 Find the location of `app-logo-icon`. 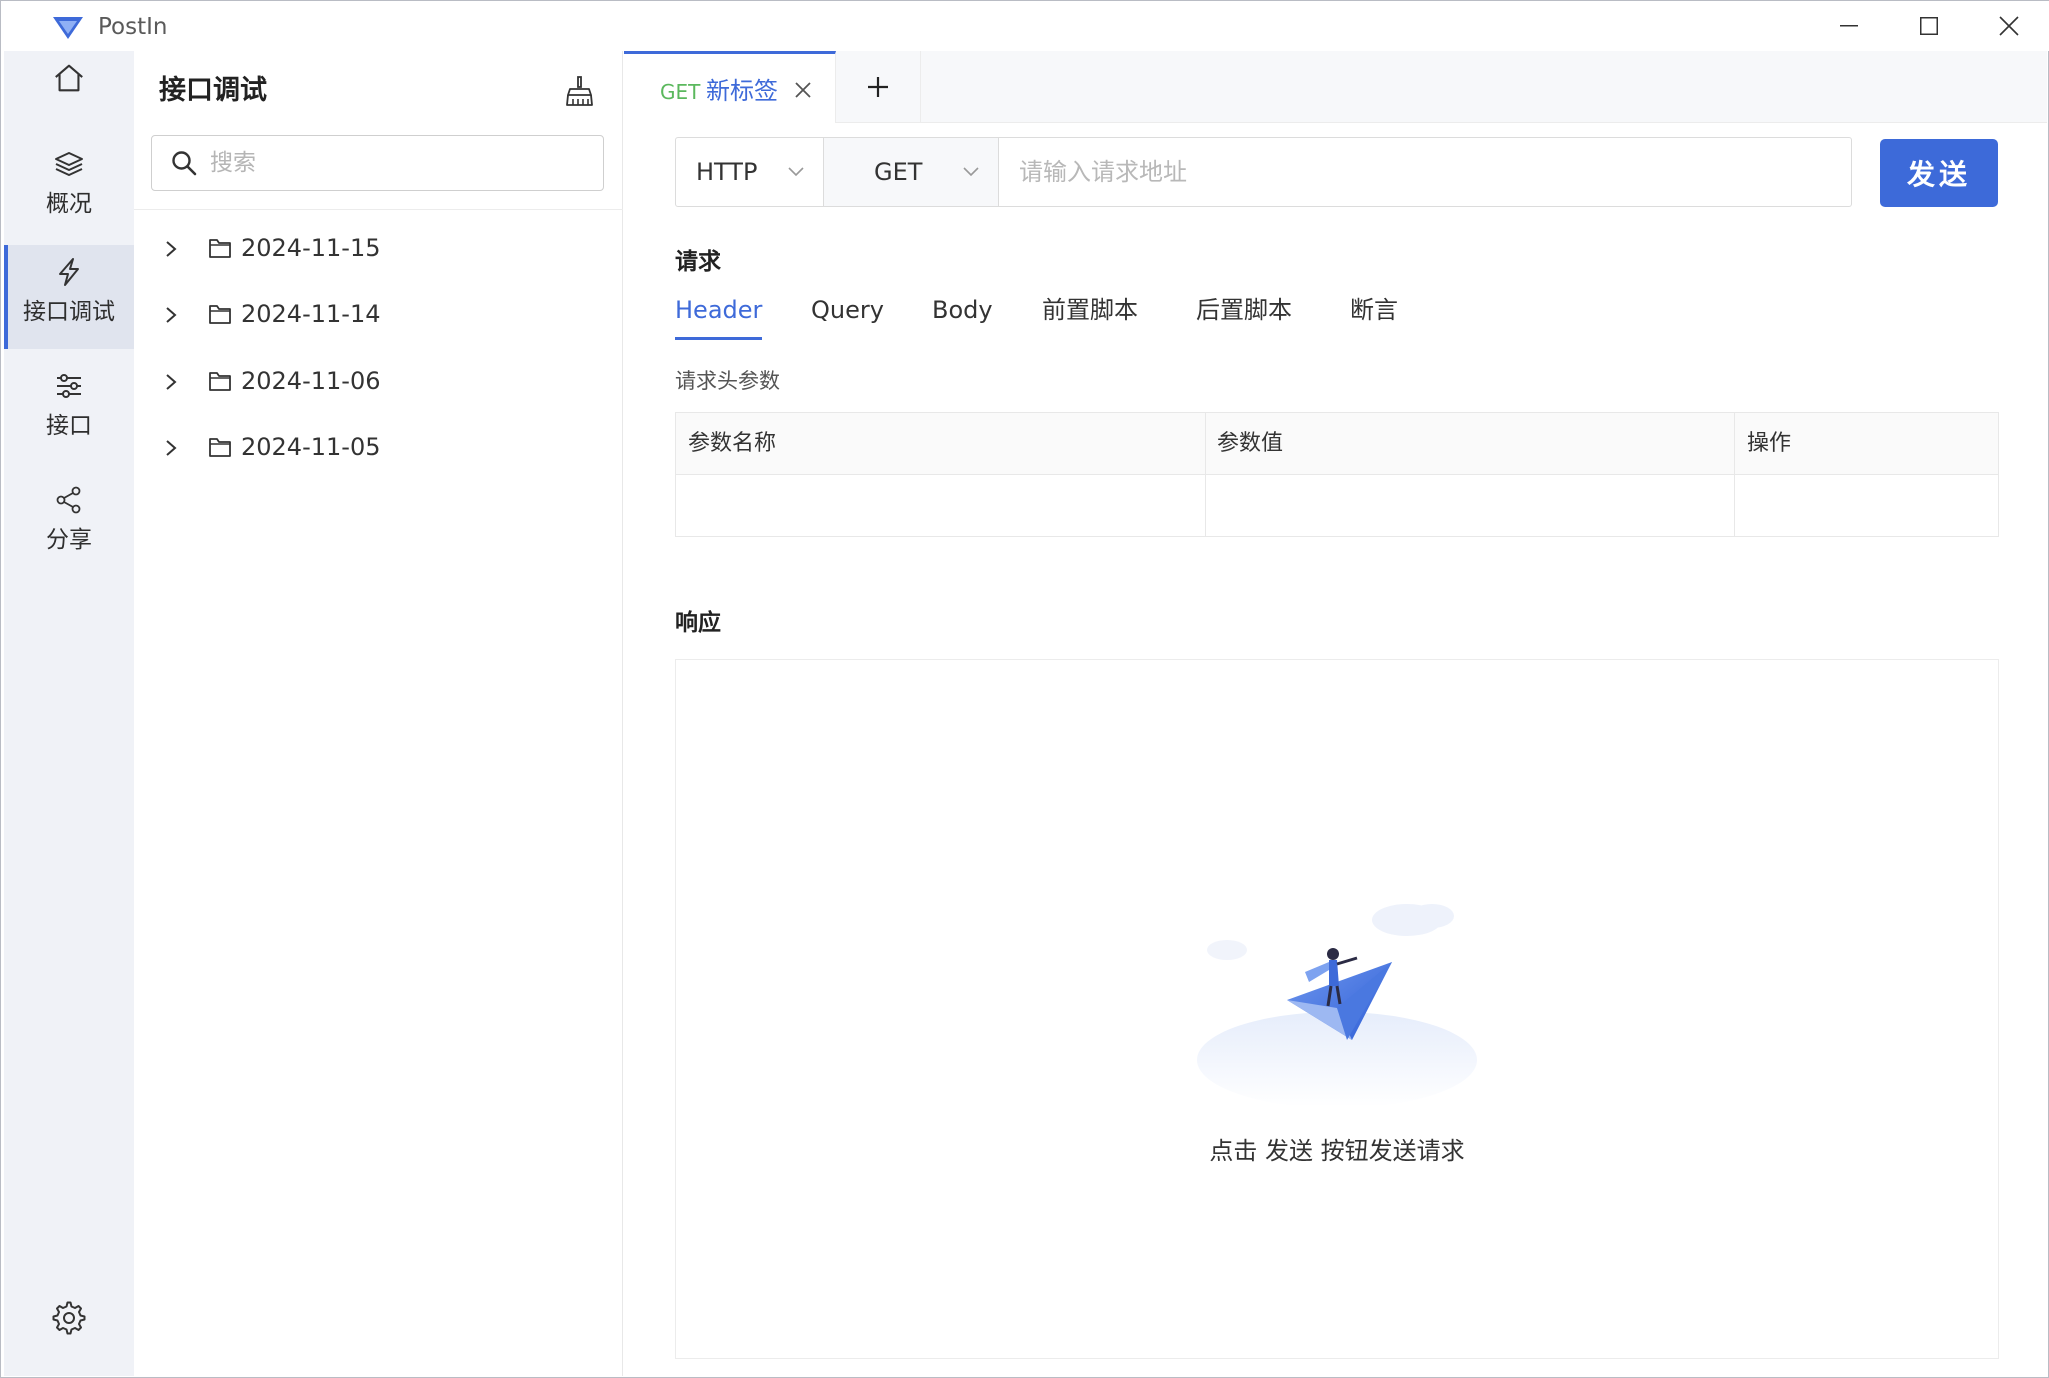

app-logo-icon is located at coordinates (68, 28).